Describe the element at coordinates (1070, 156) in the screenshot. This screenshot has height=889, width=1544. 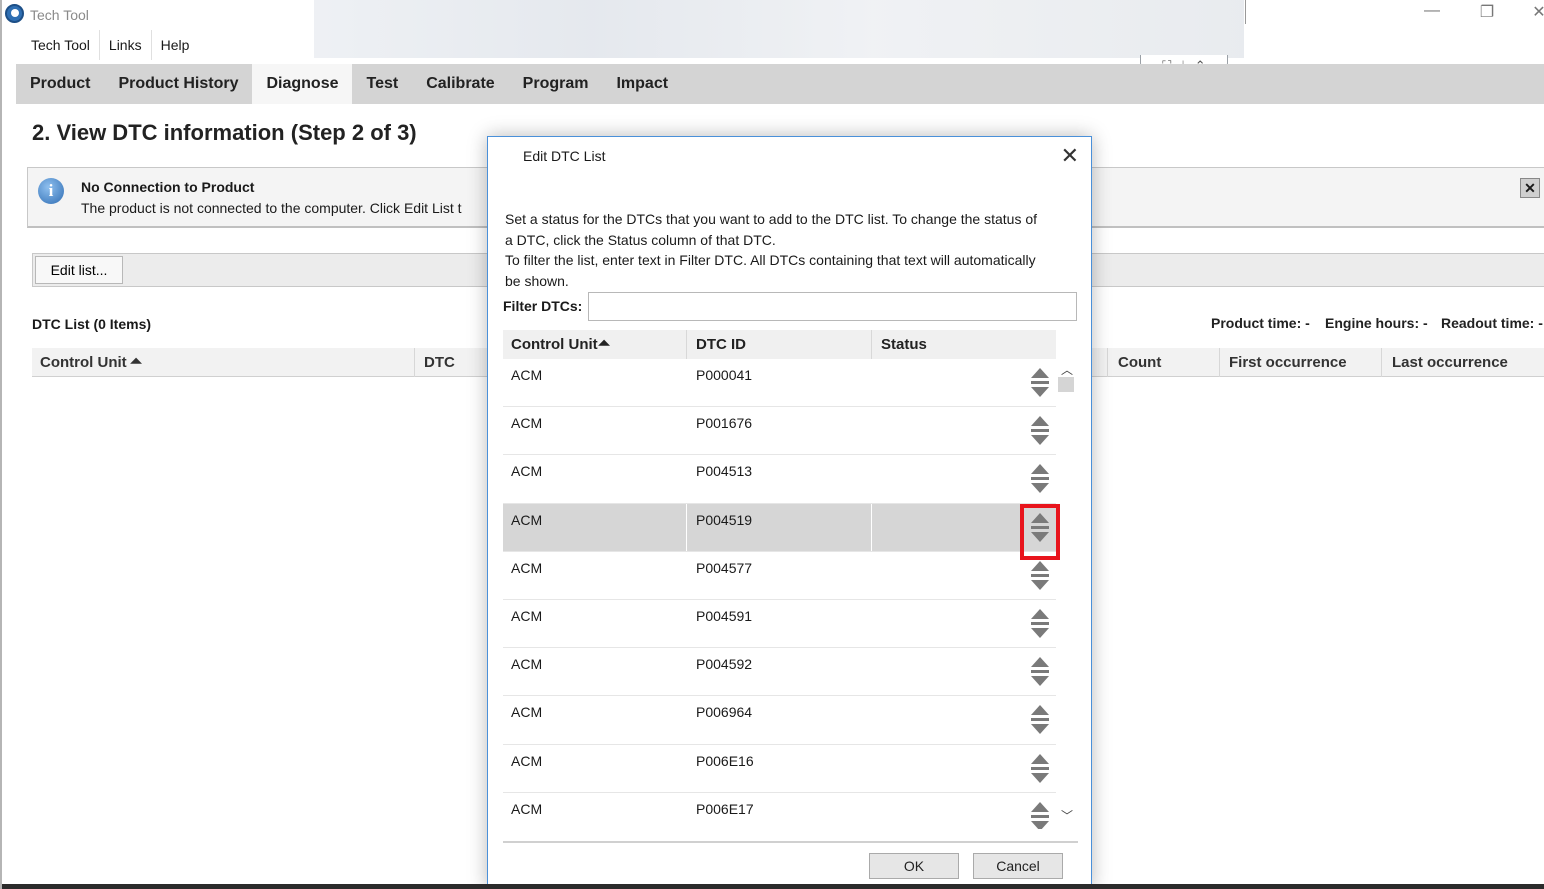
I see `close-dialog-icon: ✕` at that location.